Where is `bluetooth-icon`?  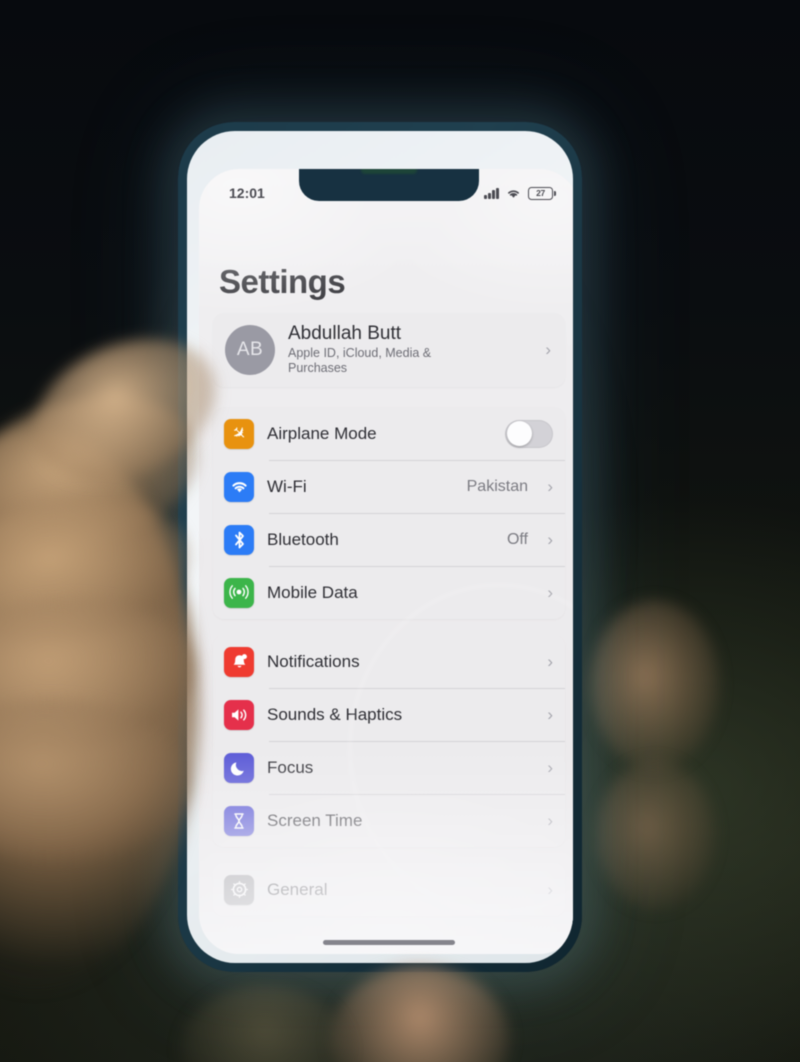
bluetooth-icon is located at coordinates (239, 539).